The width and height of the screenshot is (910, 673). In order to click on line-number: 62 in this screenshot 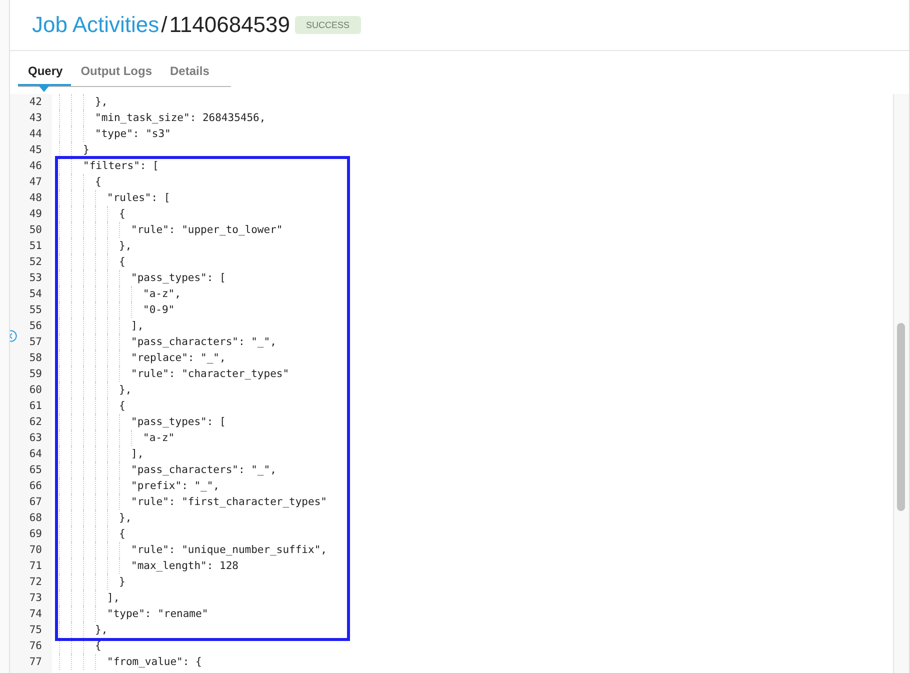, I will do `click(35, 422)`.